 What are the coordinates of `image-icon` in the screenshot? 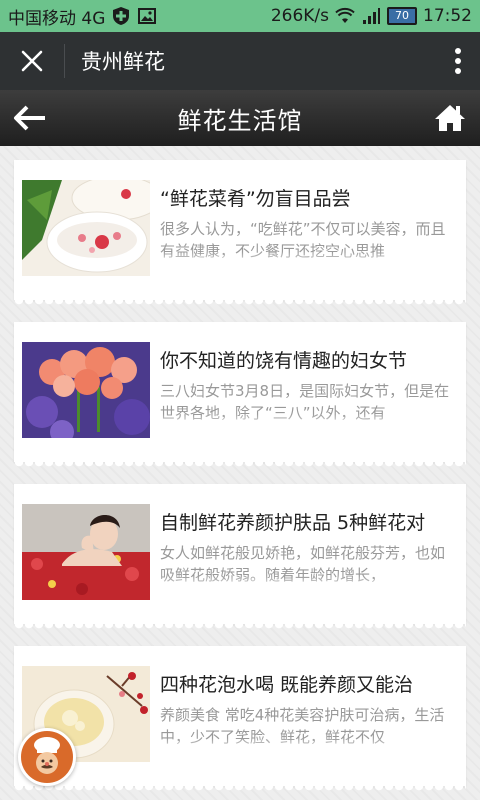 It's located at (147, 16).